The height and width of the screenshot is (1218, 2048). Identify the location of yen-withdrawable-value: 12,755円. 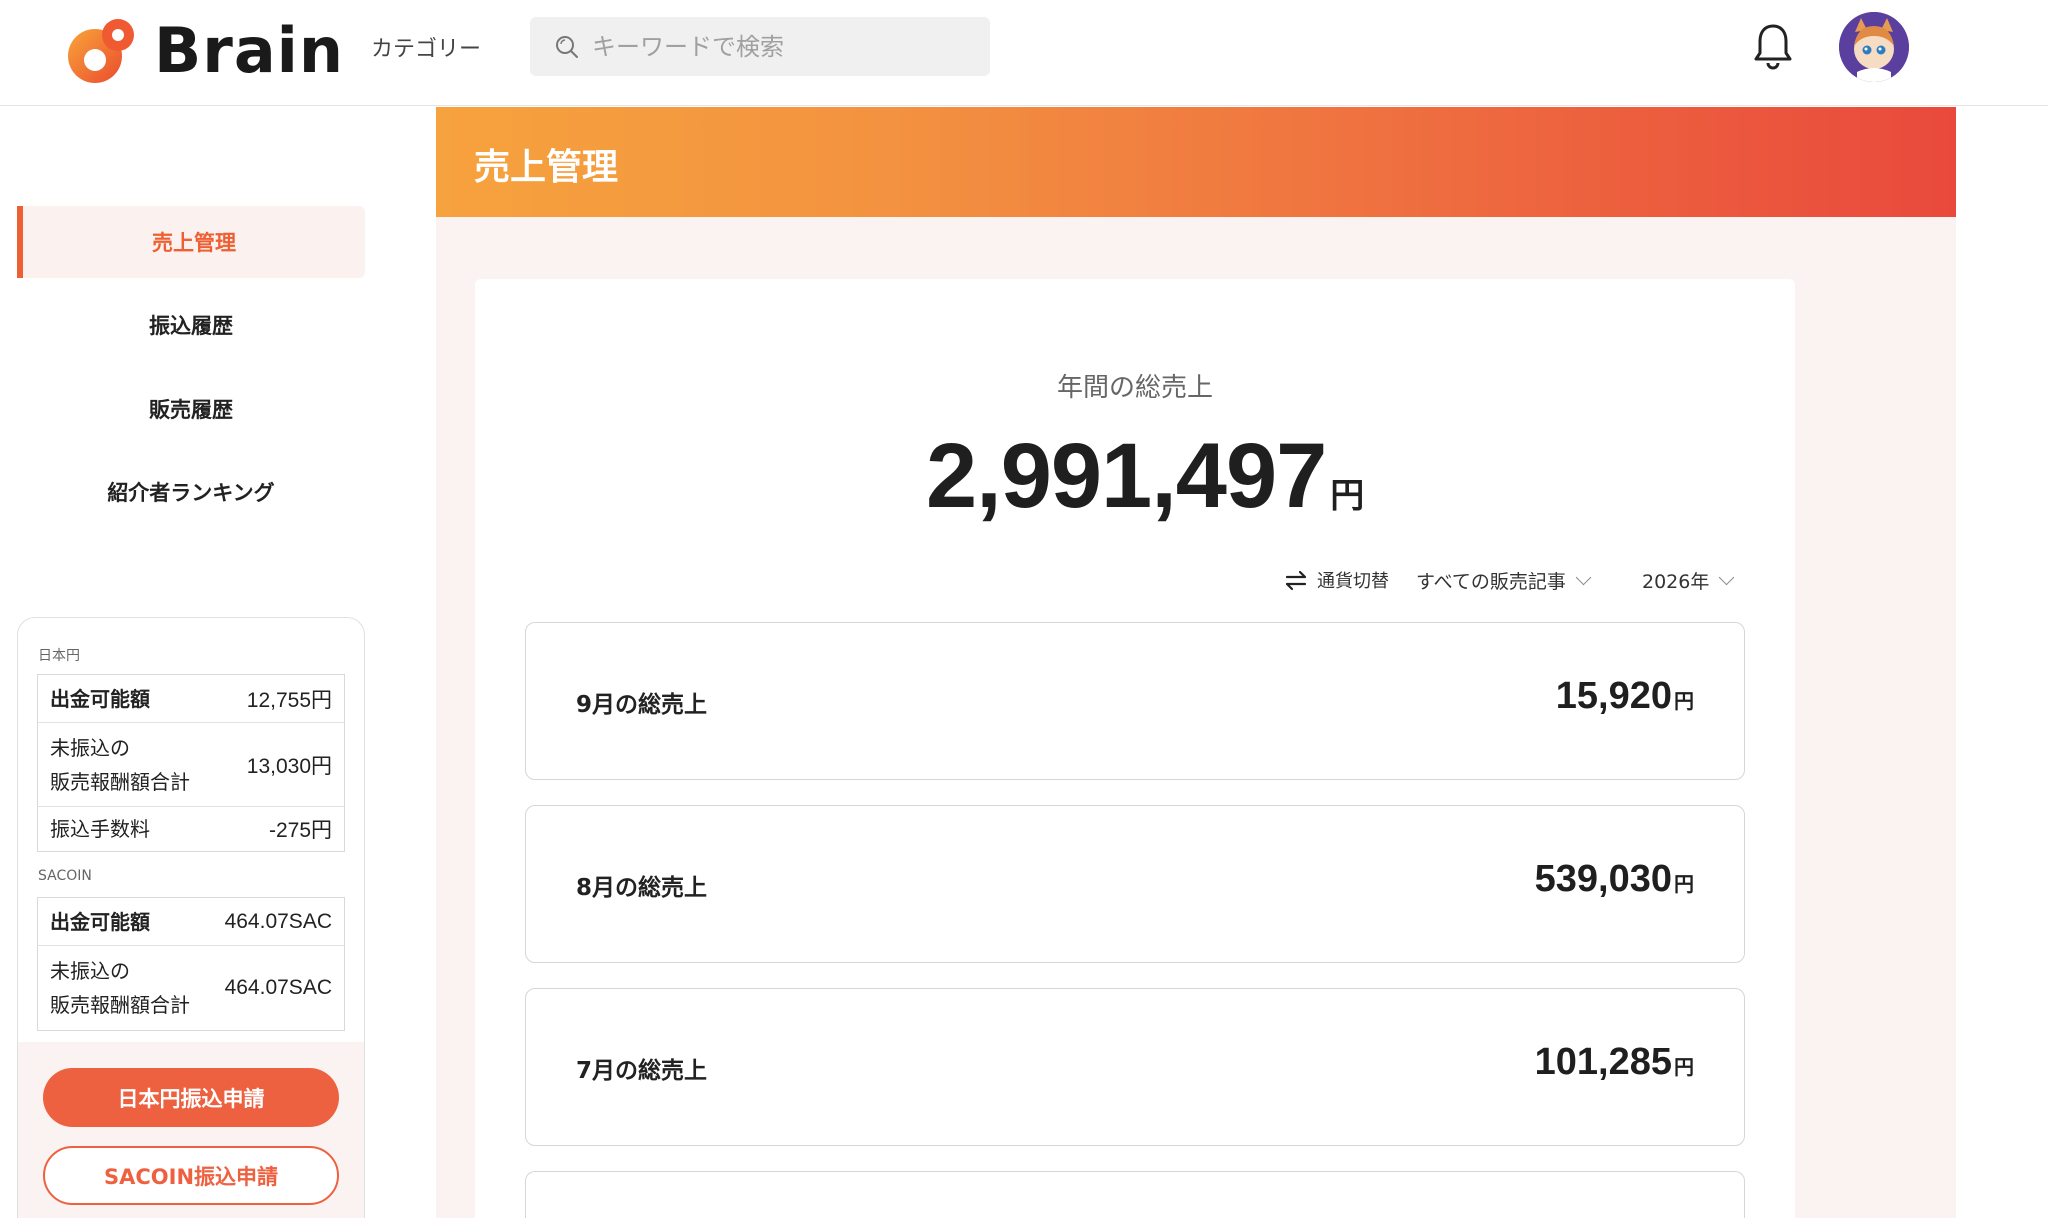
(289, 700).